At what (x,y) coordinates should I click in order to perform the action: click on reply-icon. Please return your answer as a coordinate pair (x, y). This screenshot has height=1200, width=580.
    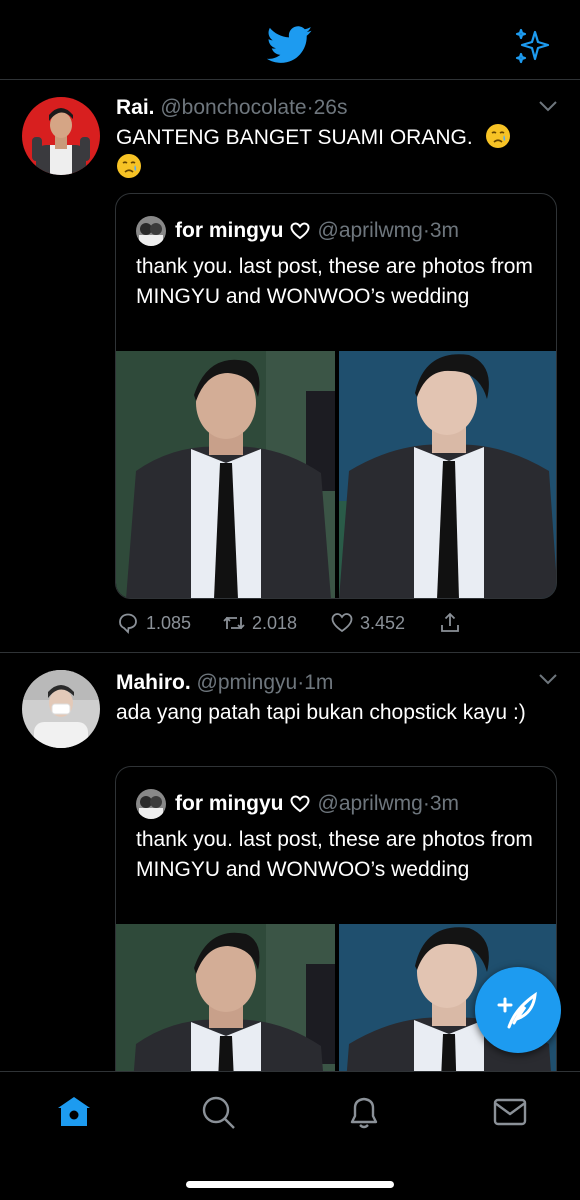
    Looking at the image, I should click on (128, 623).